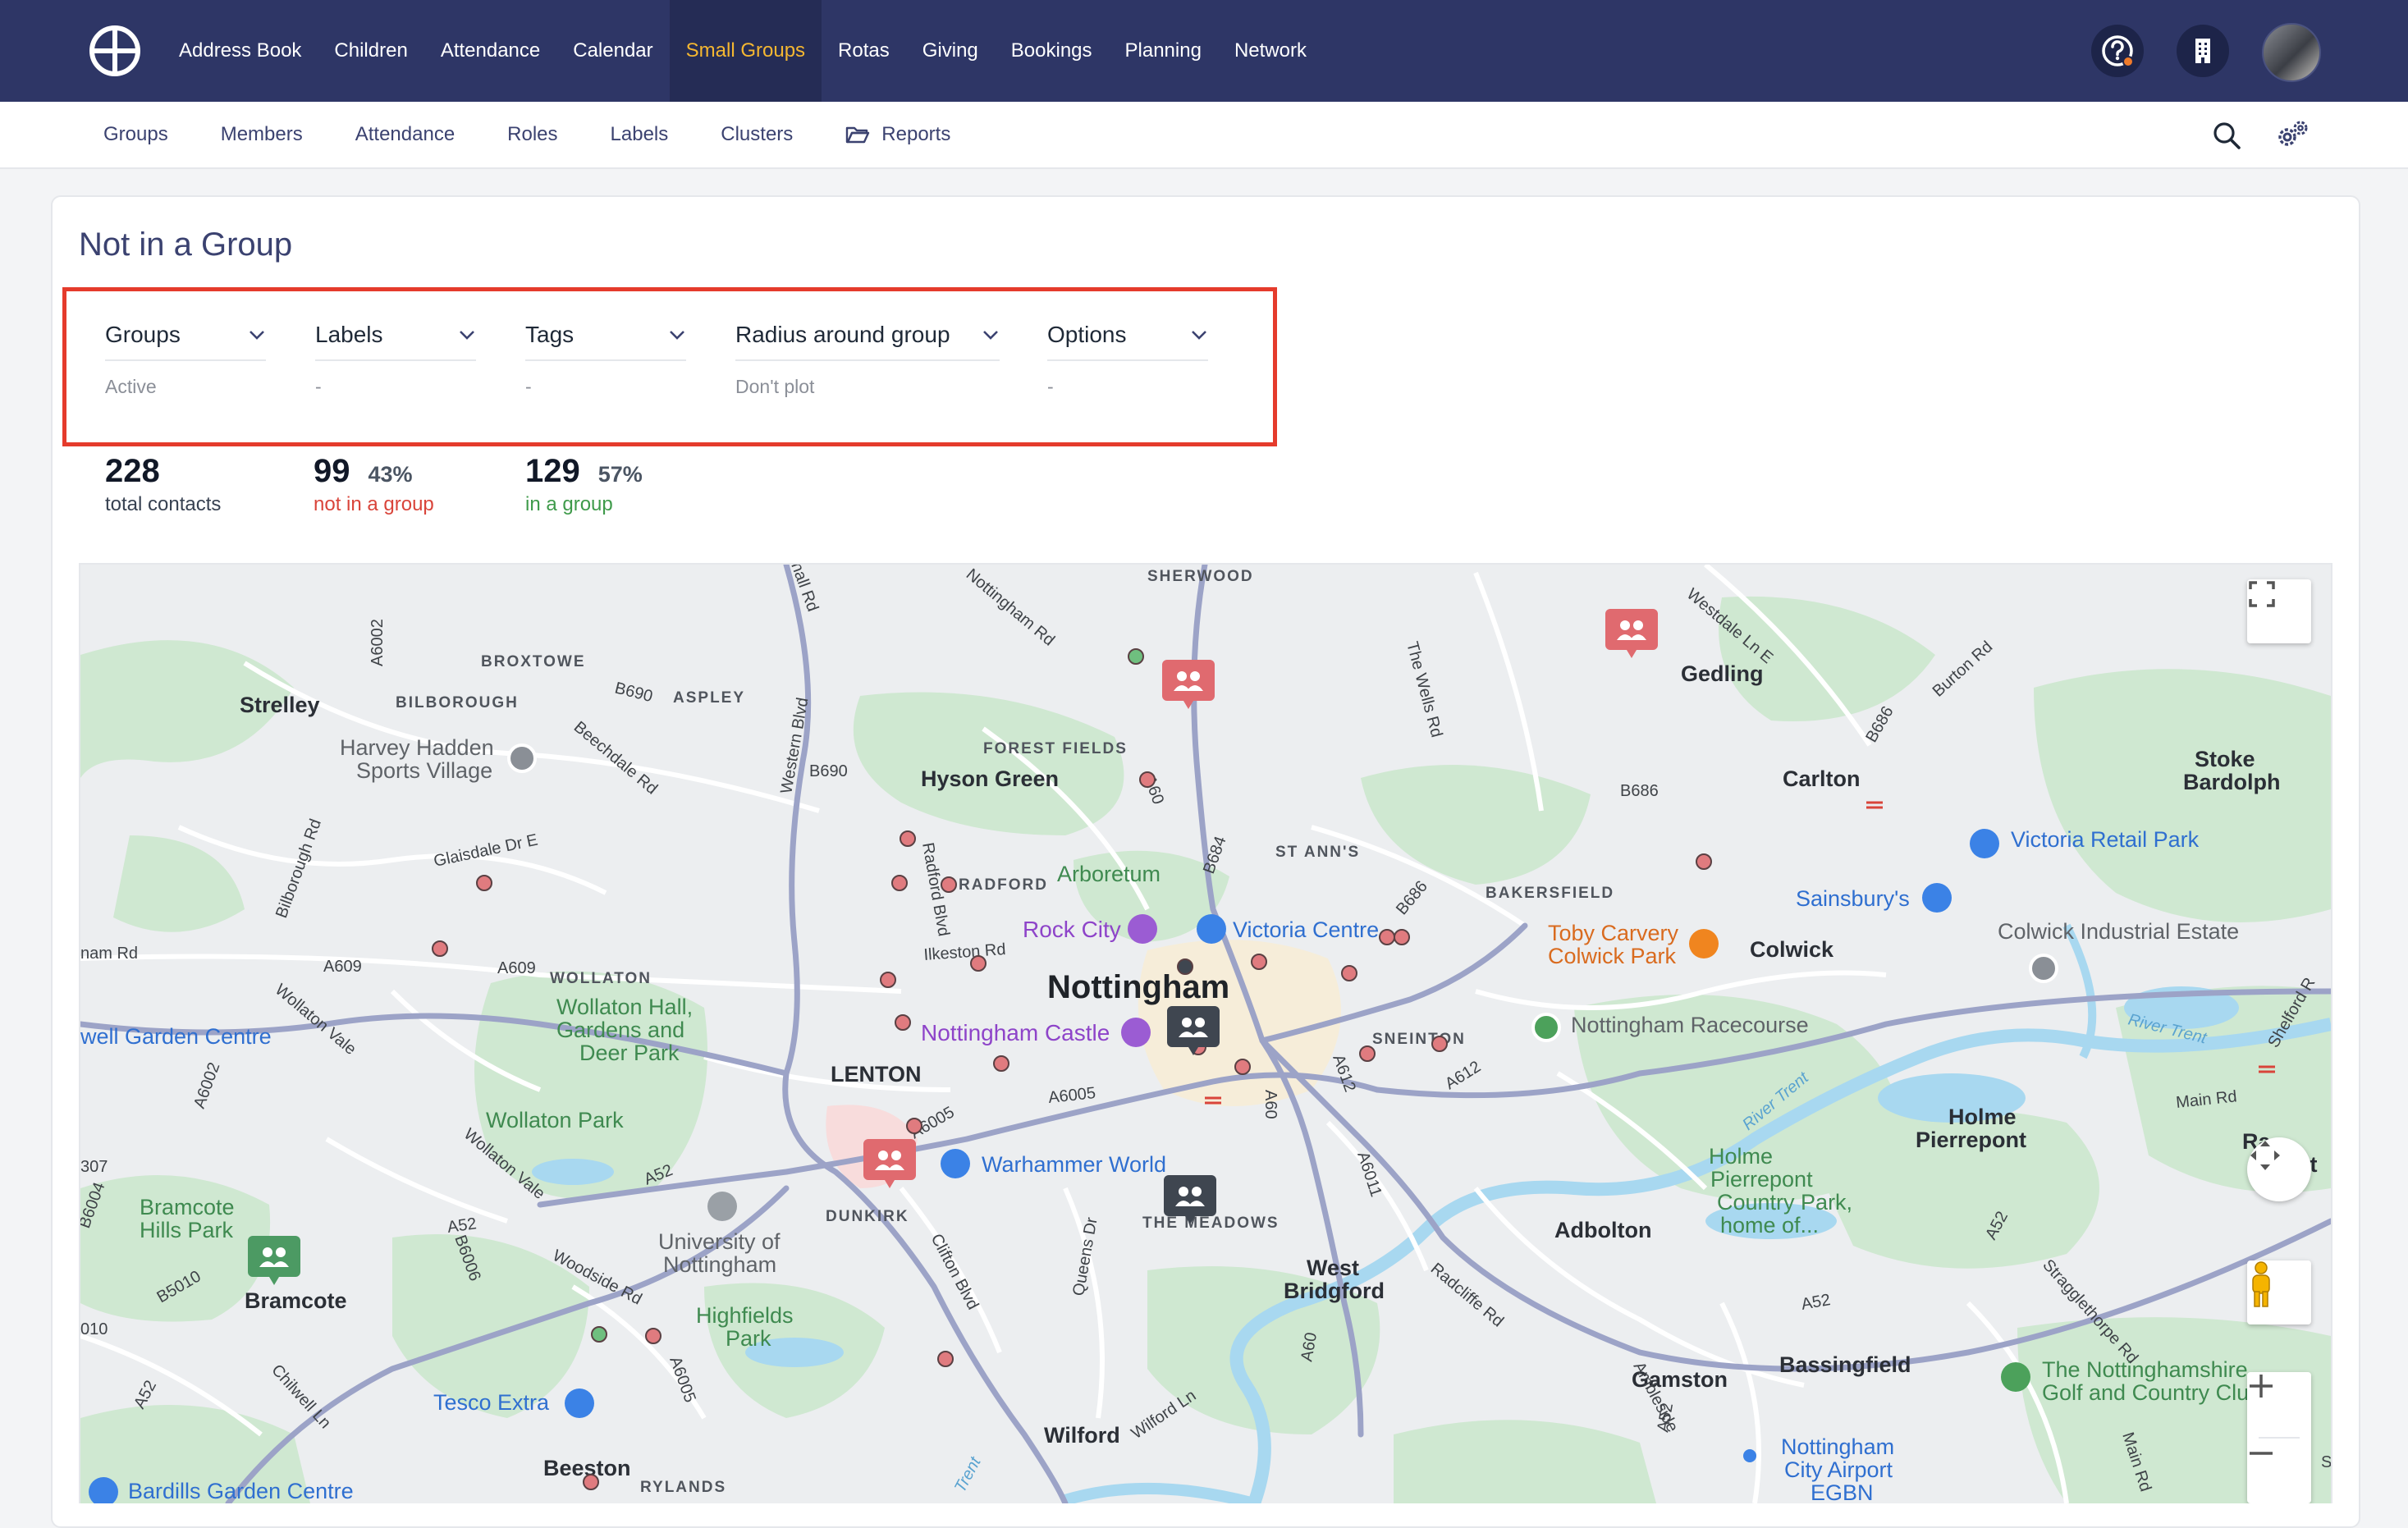  Describe the element at coordinates (187, 1207) in the screenshot. I see `map-label: Bramcote` at that location.